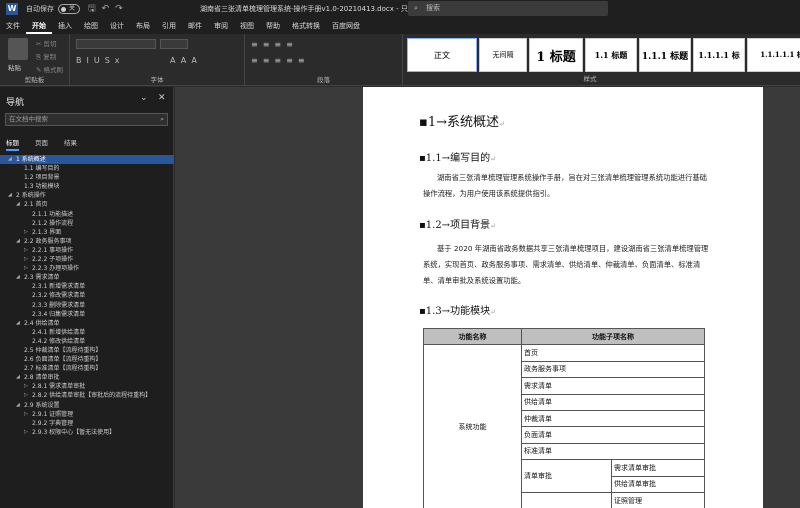 Image resolution: width=800 pixels, height=508 pixels. I want to click on font-family-select, so click(116, 44).